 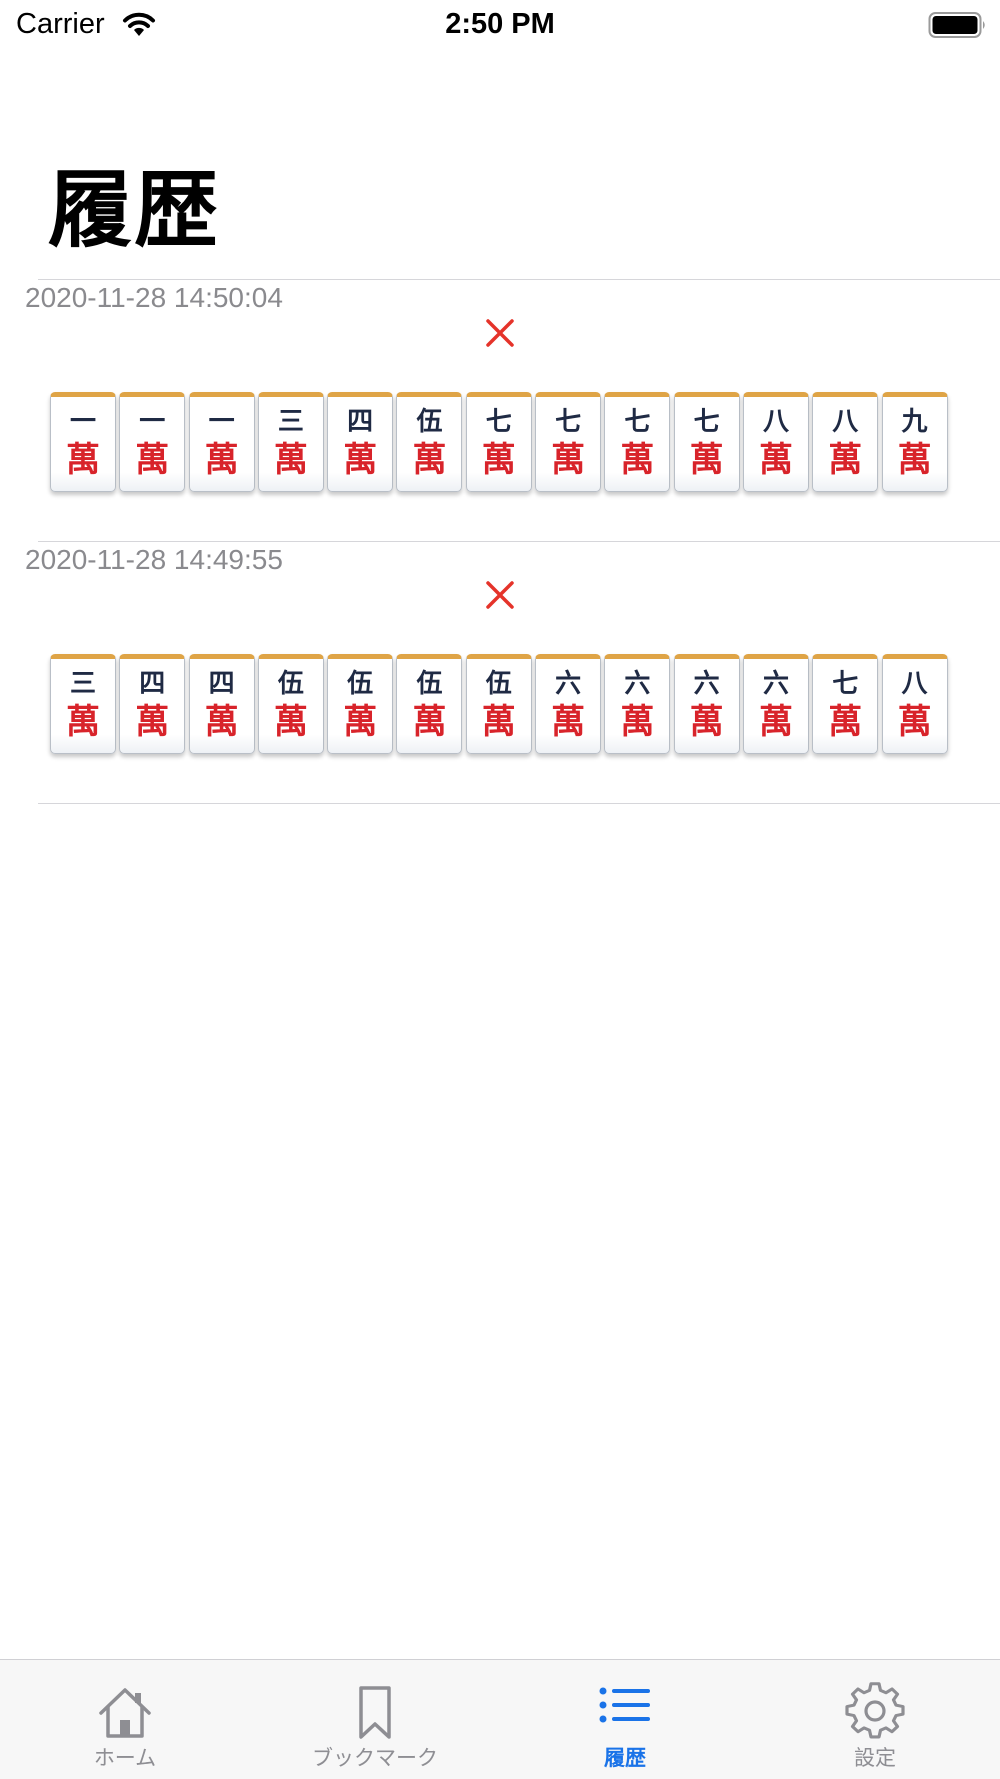 I want to click on battery-icon, so click(x=956, y=25).